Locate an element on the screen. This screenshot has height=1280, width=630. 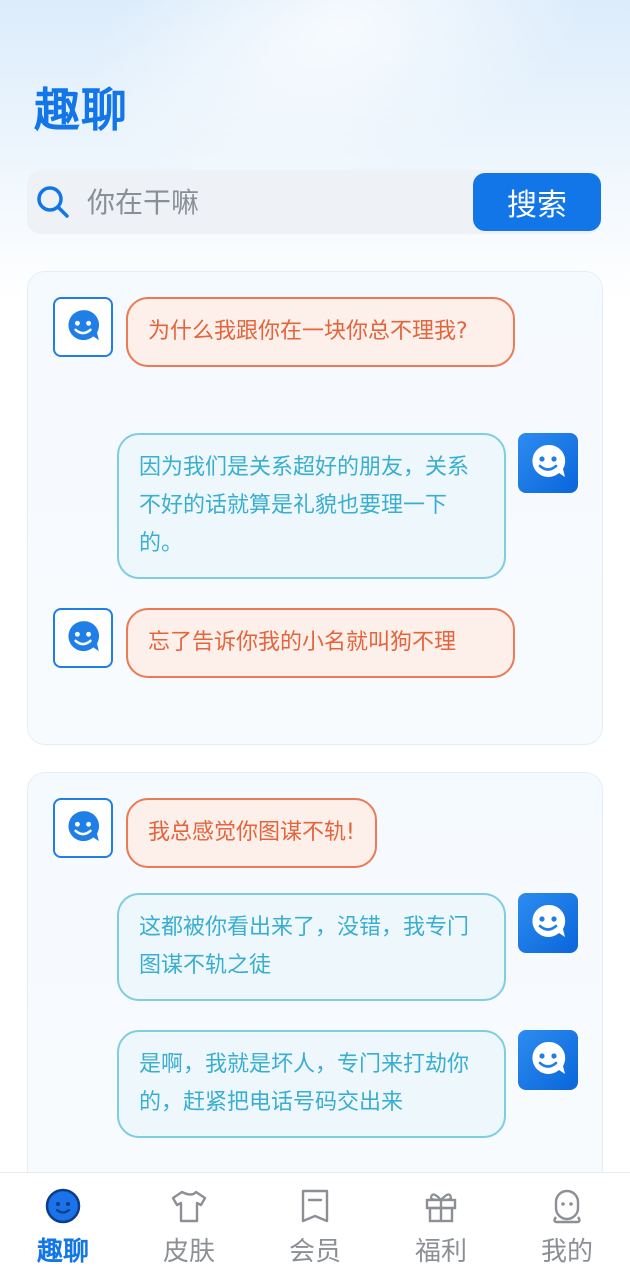
tab-skin: 皮肤 is located at coordinates (189, 1226).